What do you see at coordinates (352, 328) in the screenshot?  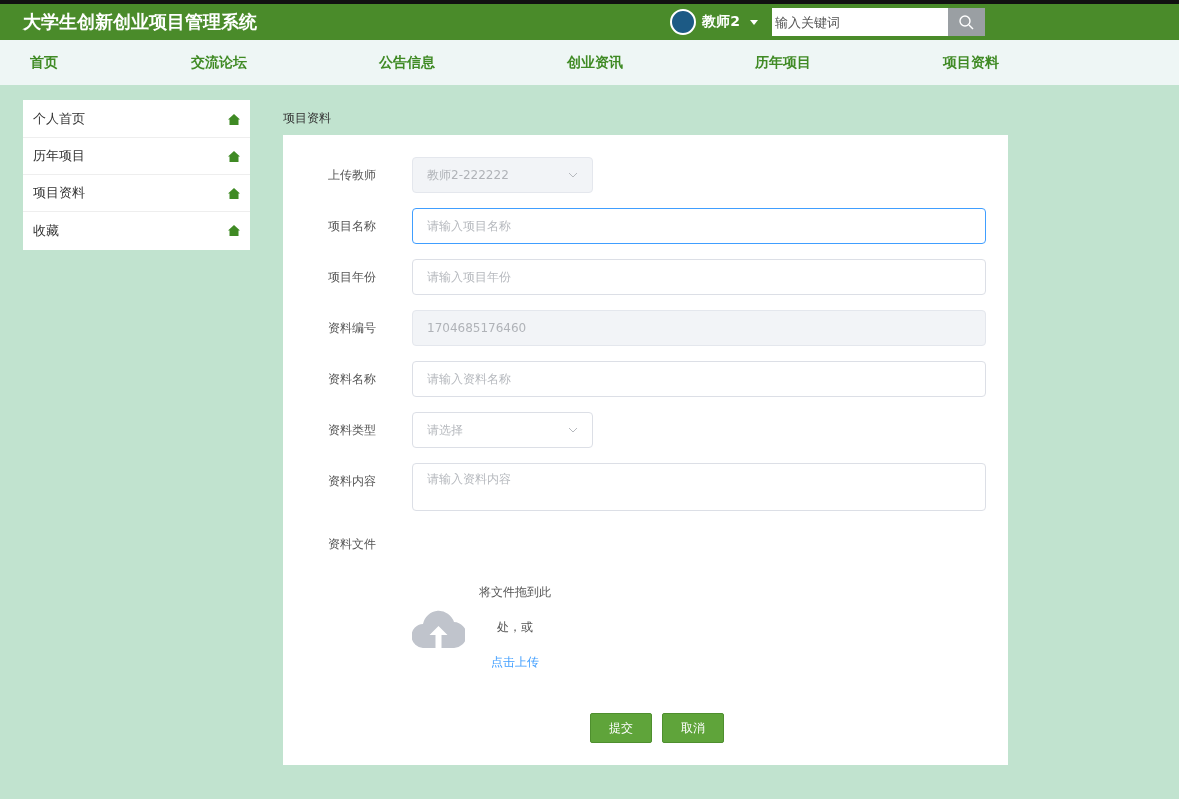 I see `field-label: 资料编号` at bounding box center [352, 328].